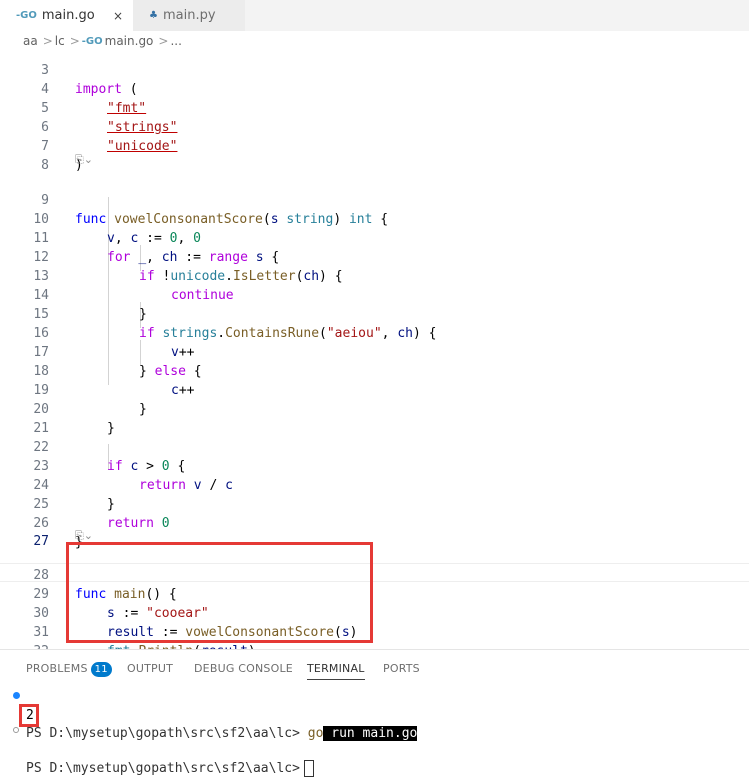  What do you see at coordinates (129, 41) in the screenshot?
I see `breadcrumb-item-file: main.go` at bounding box center [129, 41].